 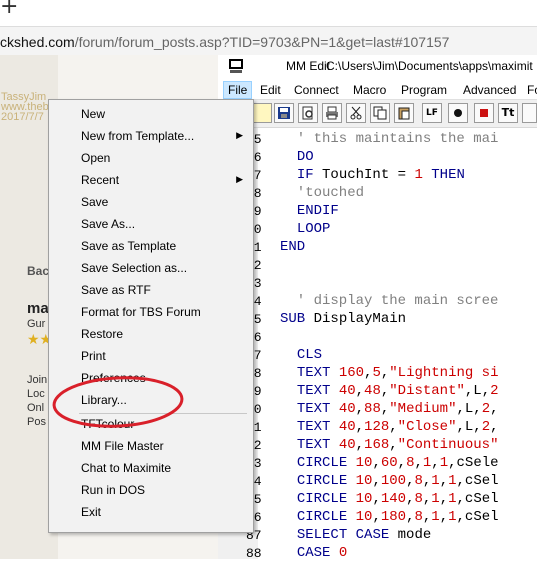 What do you see at coordinates (102, 334) in the screenshot?
I see `file-menu-item-restore: Restore` at bounding box center [102, 334].